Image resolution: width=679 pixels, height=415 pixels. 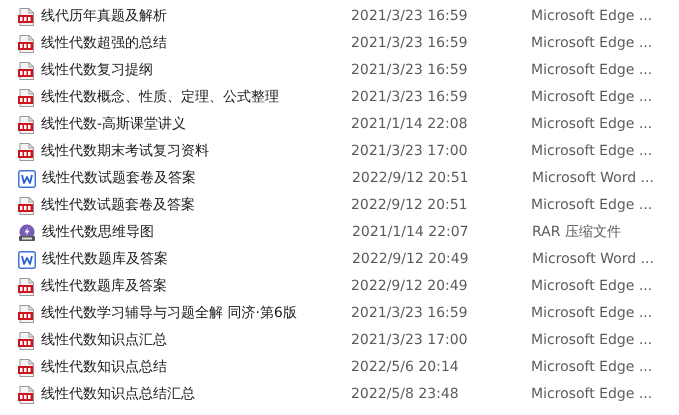 What do you see at coordinates (186, 313) in the screenshot?
I see `file-name: 线性代数学习辅导与习题全解 同济·第6版` at bounding box center [186, 313].